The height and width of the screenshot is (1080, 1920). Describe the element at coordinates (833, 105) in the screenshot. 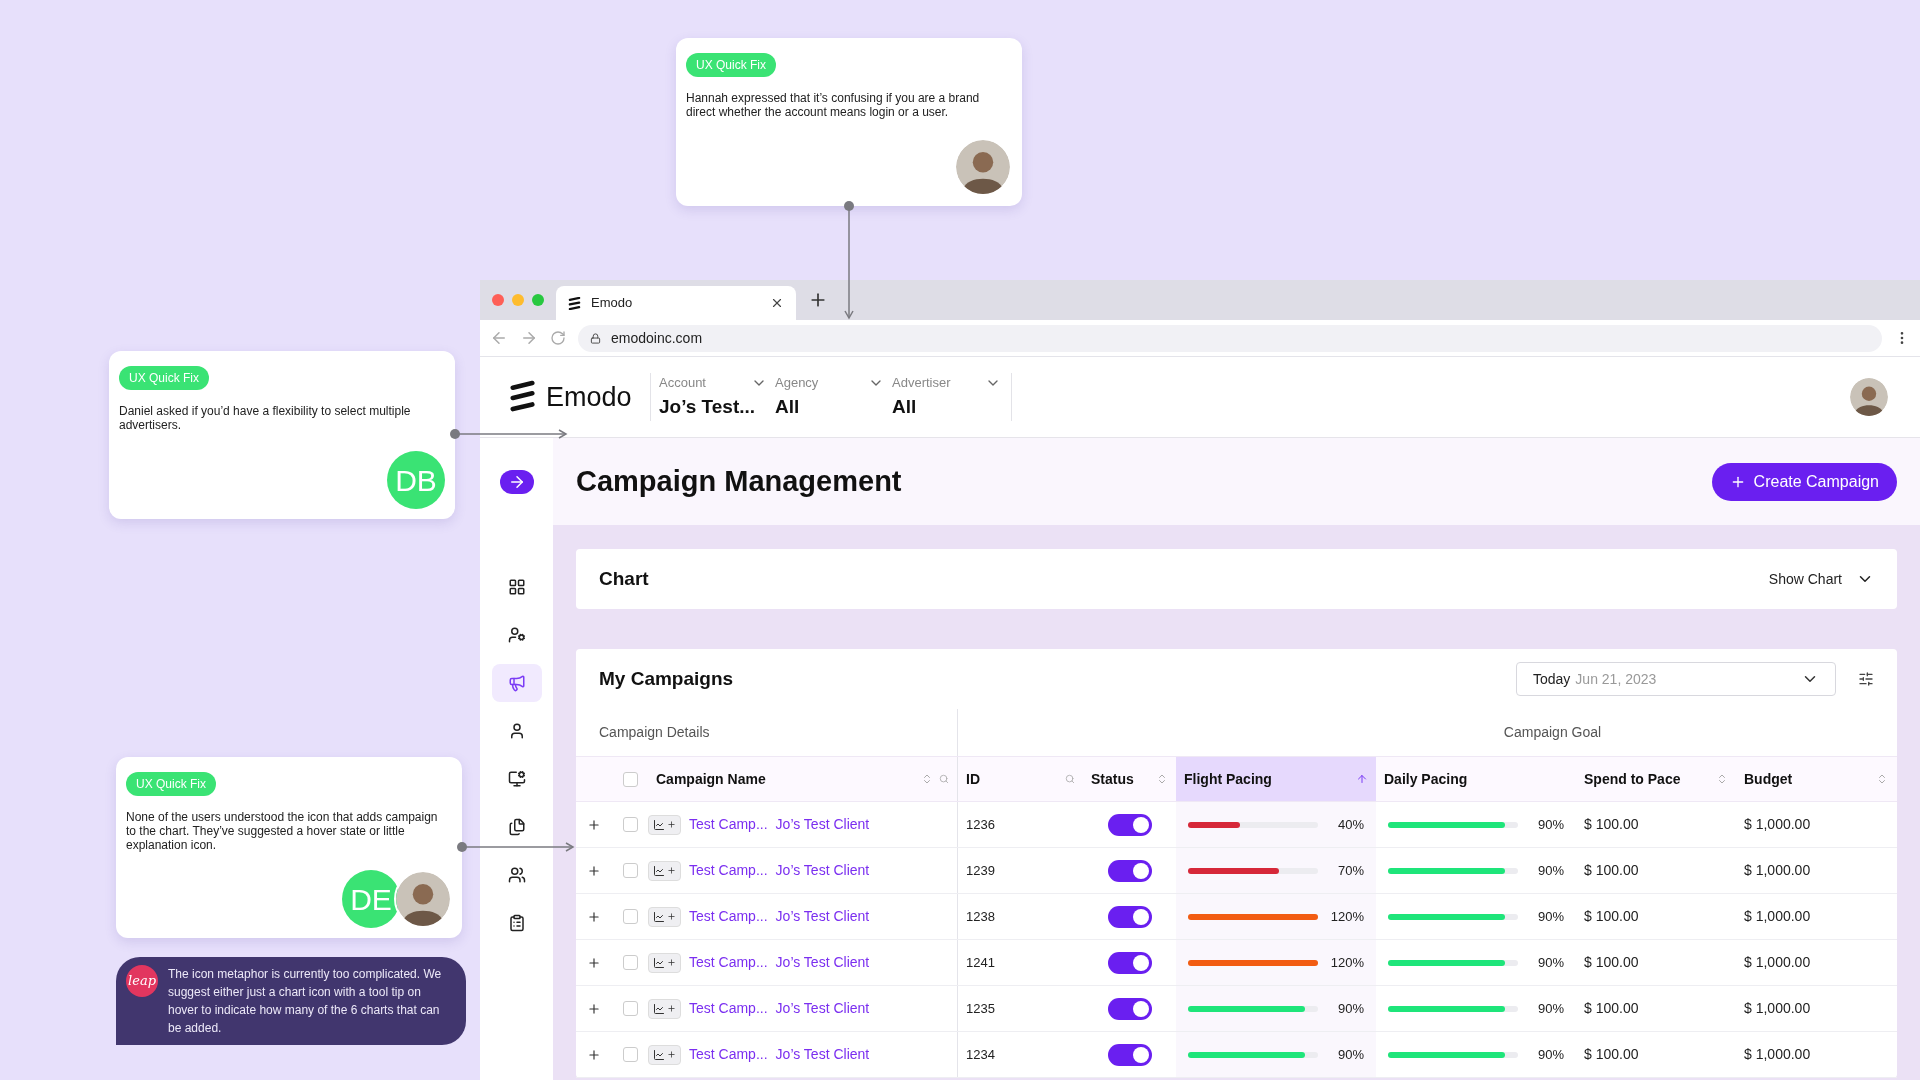

I see `comment-text: Hannah expressed that it’s confusing if you are a brand direct whether the account means login or a user.` at that location.